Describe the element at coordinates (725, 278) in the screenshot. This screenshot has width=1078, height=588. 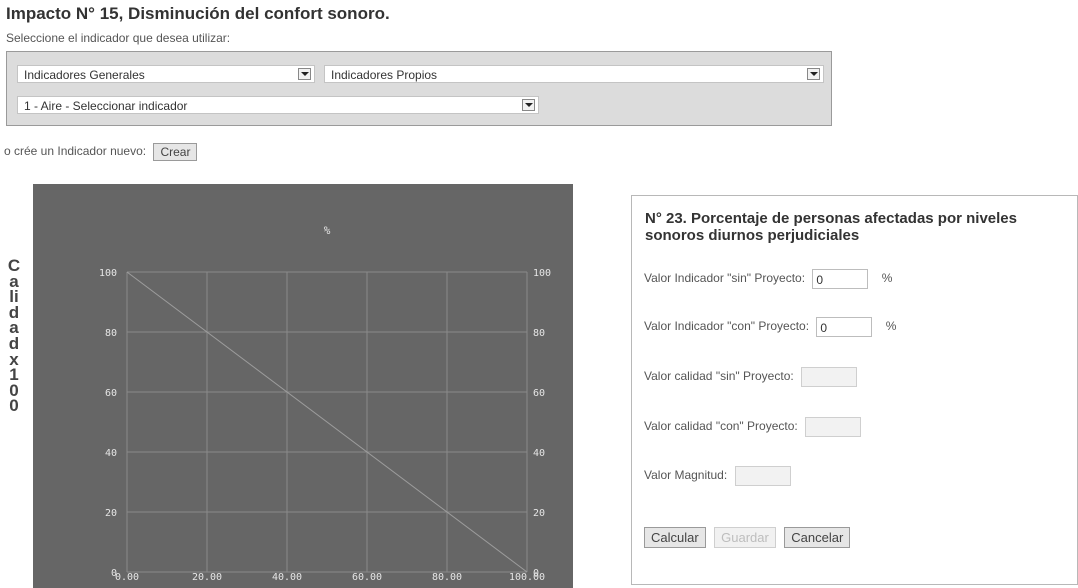
I see `sin-proyecto-label: Valor Indicador "sin" Proyecto:` at that location.